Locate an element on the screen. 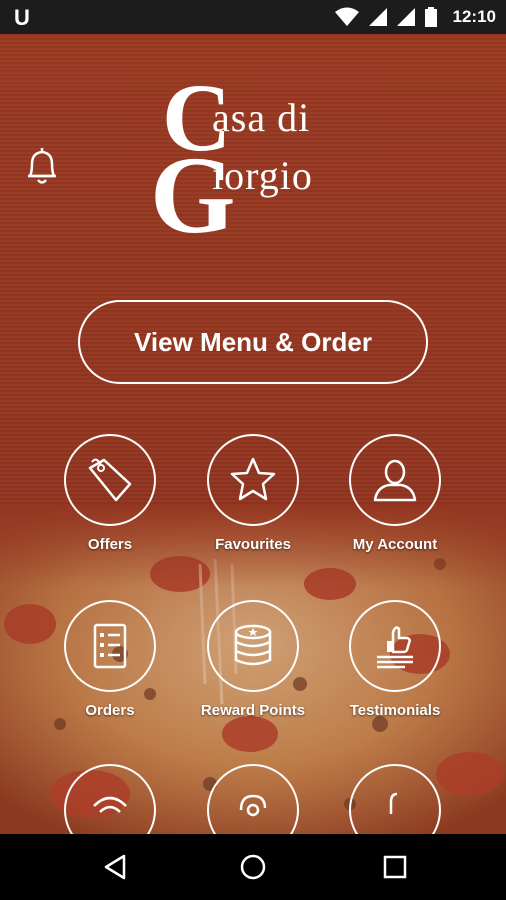 The width and height of the screenshot is (506, 900). battery-icon is located at coordinates (430, 17).